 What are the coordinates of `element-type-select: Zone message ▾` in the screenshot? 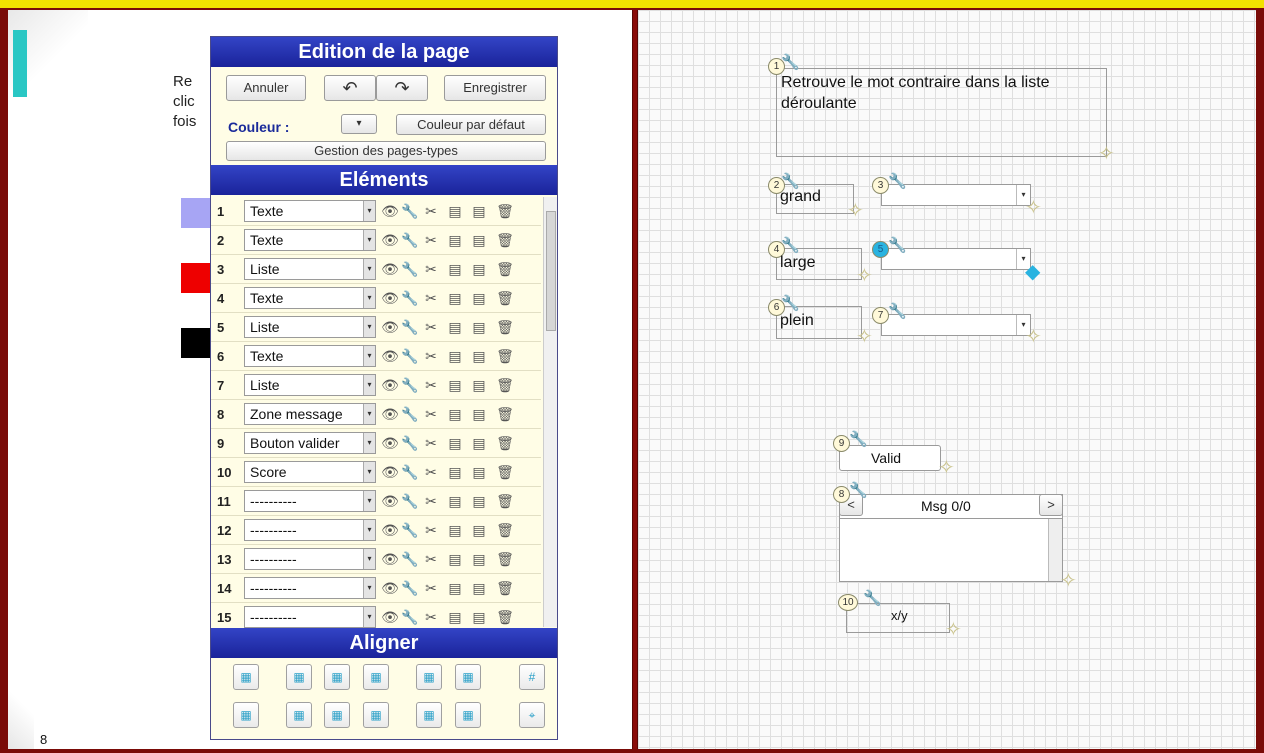 It's located at (310, 414).